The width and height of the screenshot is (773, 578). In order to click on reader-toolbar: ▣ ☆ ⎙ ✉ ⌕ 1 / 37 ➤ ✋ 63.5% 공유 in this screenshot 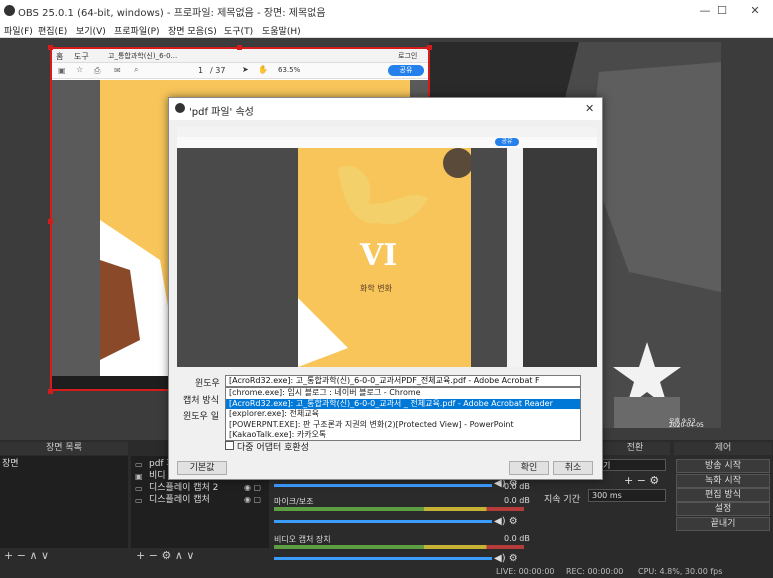, I will do `click(240, 71)`.